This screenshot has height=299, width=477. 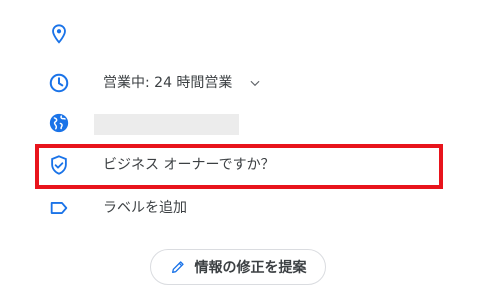 I want to click on location-row, so click(x=238, y=34).